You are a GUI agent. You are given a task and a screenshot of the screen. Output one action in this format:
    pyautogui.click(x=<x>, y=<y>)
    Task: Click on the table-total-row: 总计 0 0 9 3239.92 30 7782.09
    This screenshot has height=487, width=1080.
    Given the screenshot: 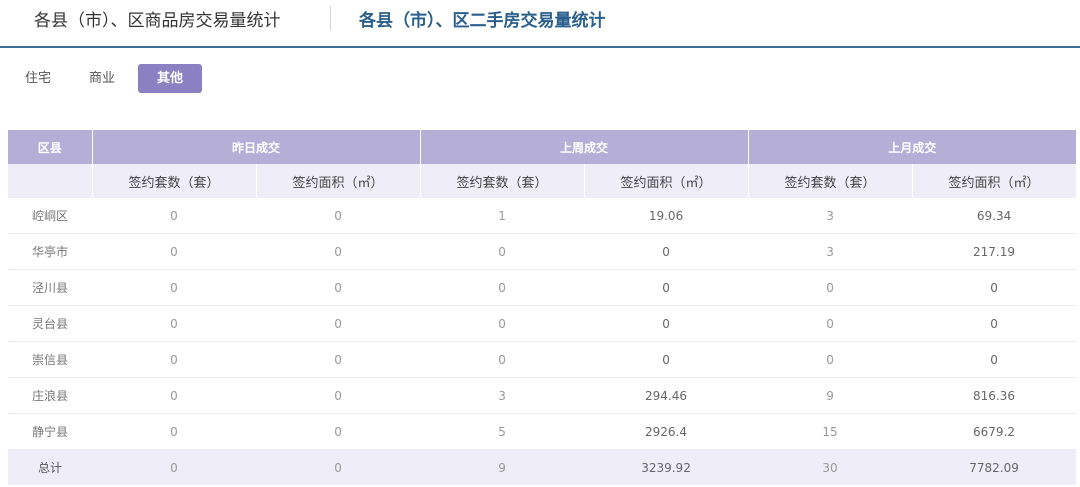 What is the action you would take?
    pyautogui.click(x=542, y=467)
    